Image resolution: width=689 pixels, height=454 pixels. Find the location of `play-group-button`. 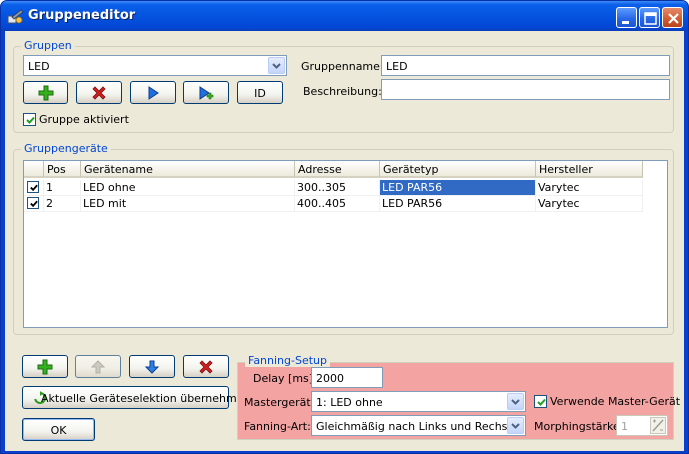

play-group-button is located at coordinates (153, 92).